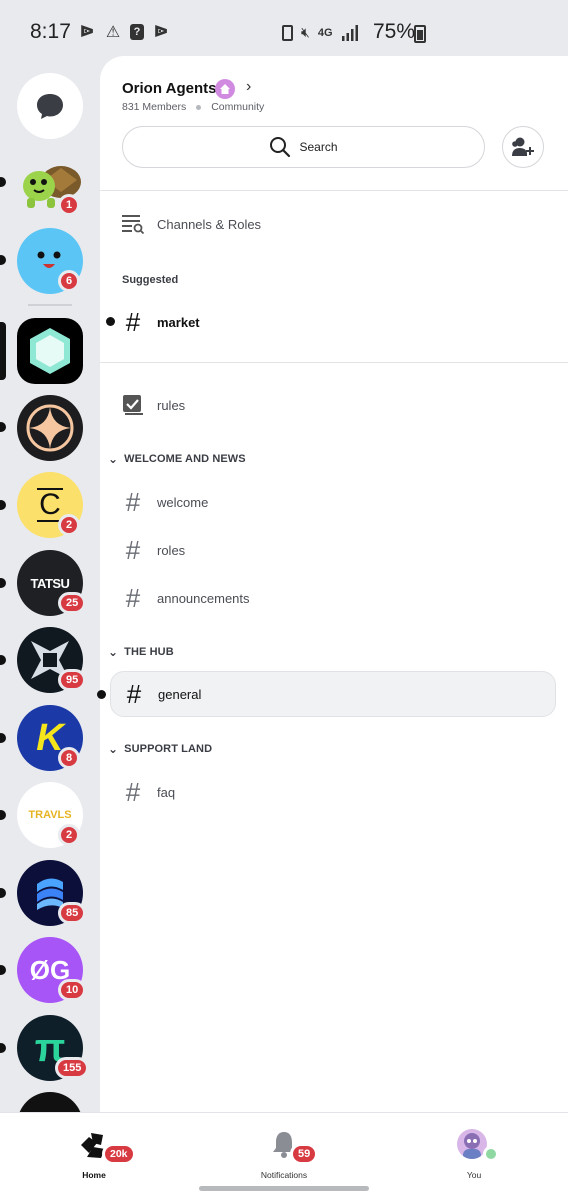  I want to click on channel-name: welcome, so click(183, 502).